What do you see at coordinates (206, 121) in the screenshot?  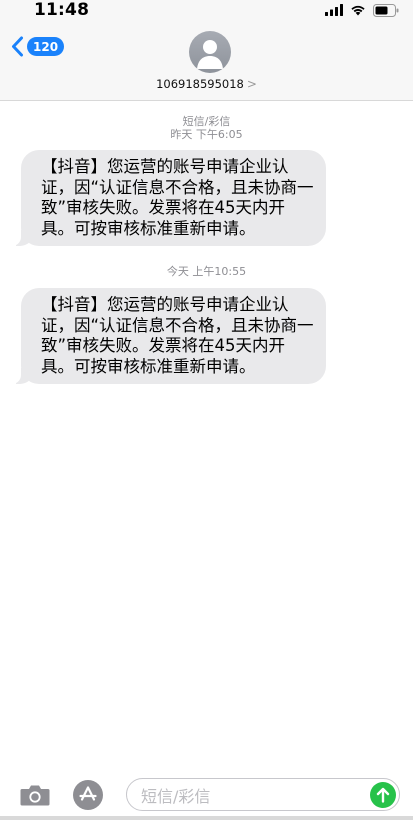 I see `thread-service-label: 短信/彩信` at bounding box center [206, 121].